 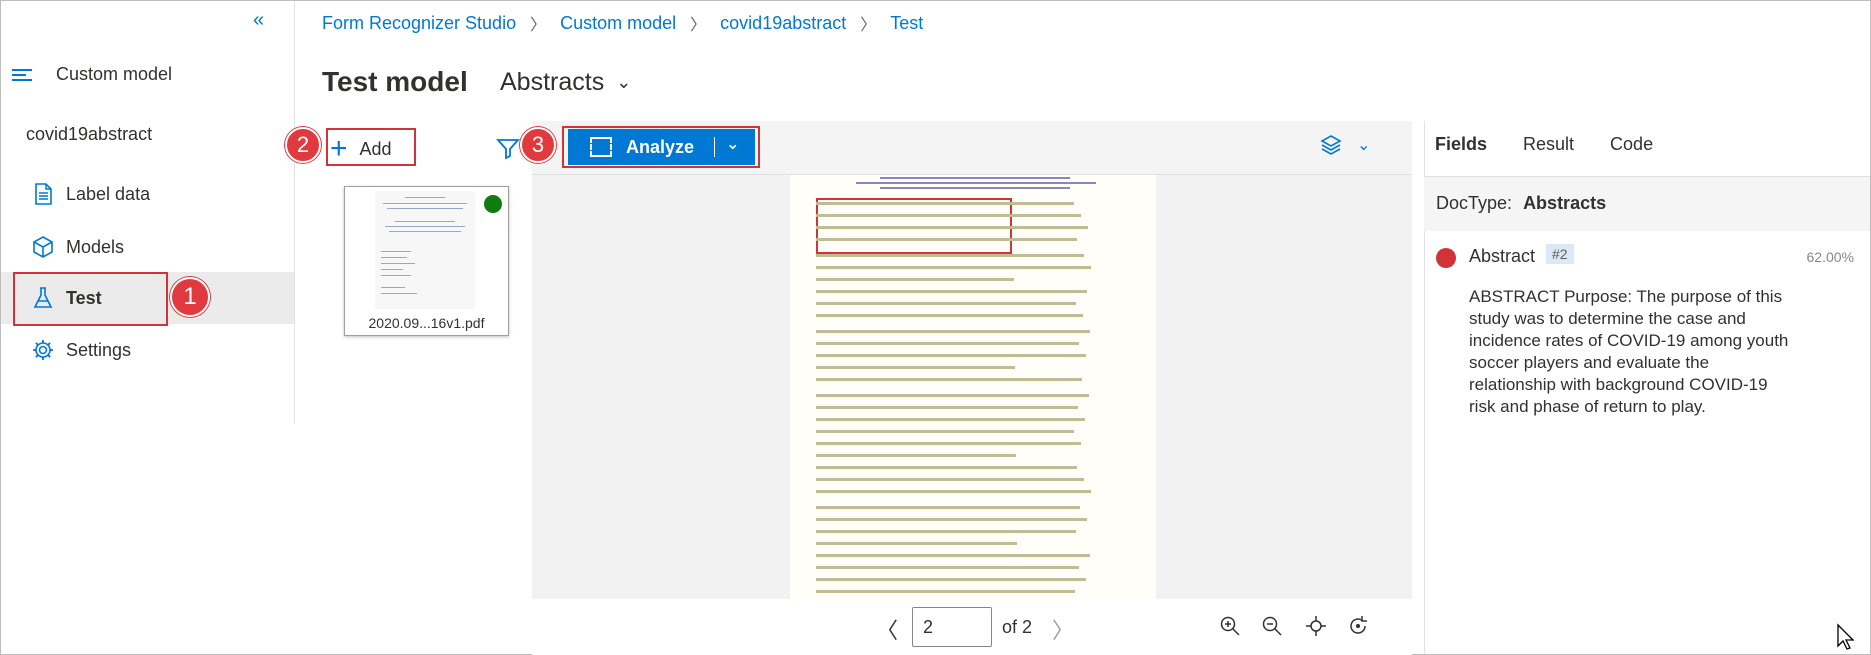 I want to click on mouse-cursor-icon, so click(x=1846, y=636).